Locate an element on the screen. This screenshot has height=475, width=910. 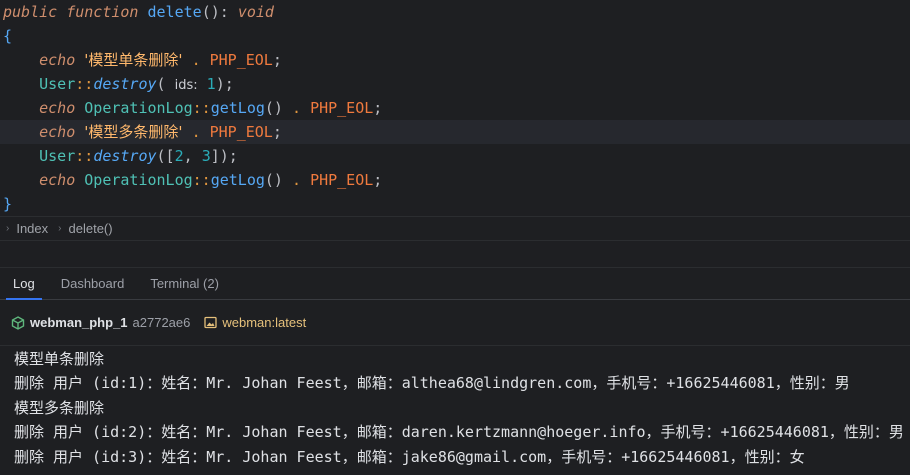
tab-dashboard: Dashboard is located at coordinates (93, 283).